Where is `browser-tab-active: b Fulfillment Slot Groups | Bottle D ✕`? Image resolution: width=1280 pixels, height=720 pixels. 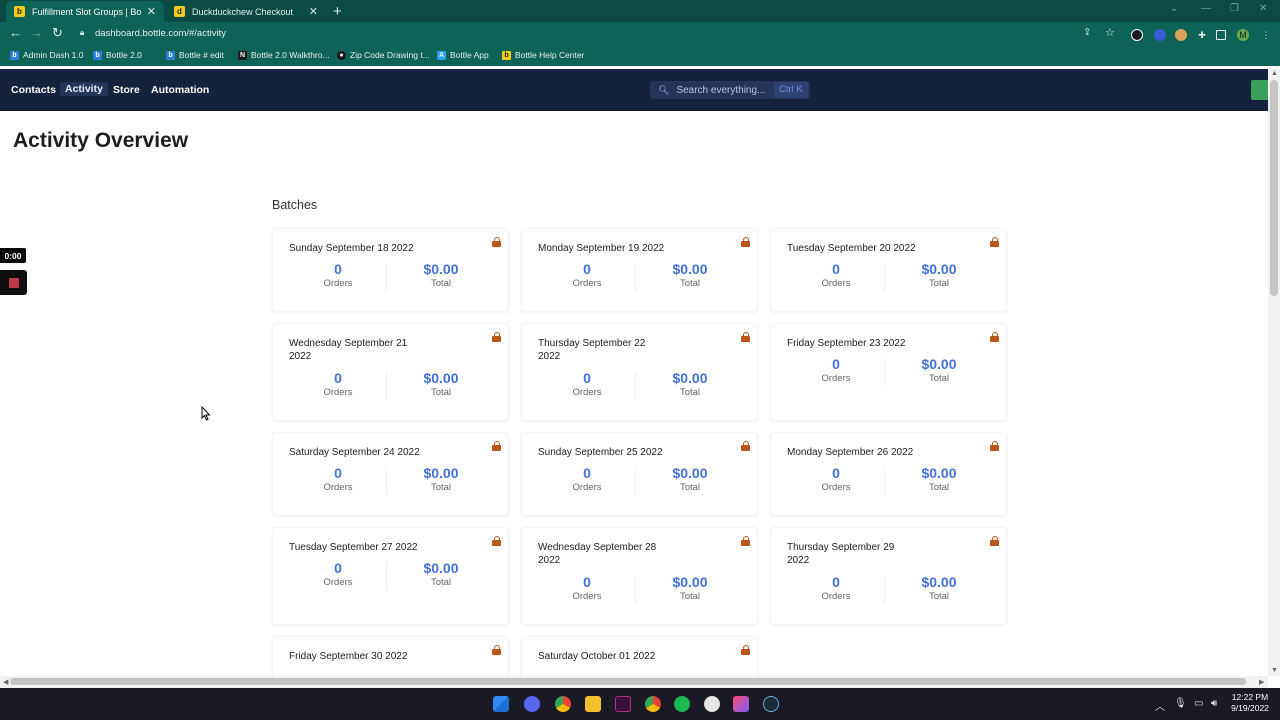
browser-tab-active: b Fulfillment Slot Groups | Bottle D ✕ is located at coordinates (85, 11).